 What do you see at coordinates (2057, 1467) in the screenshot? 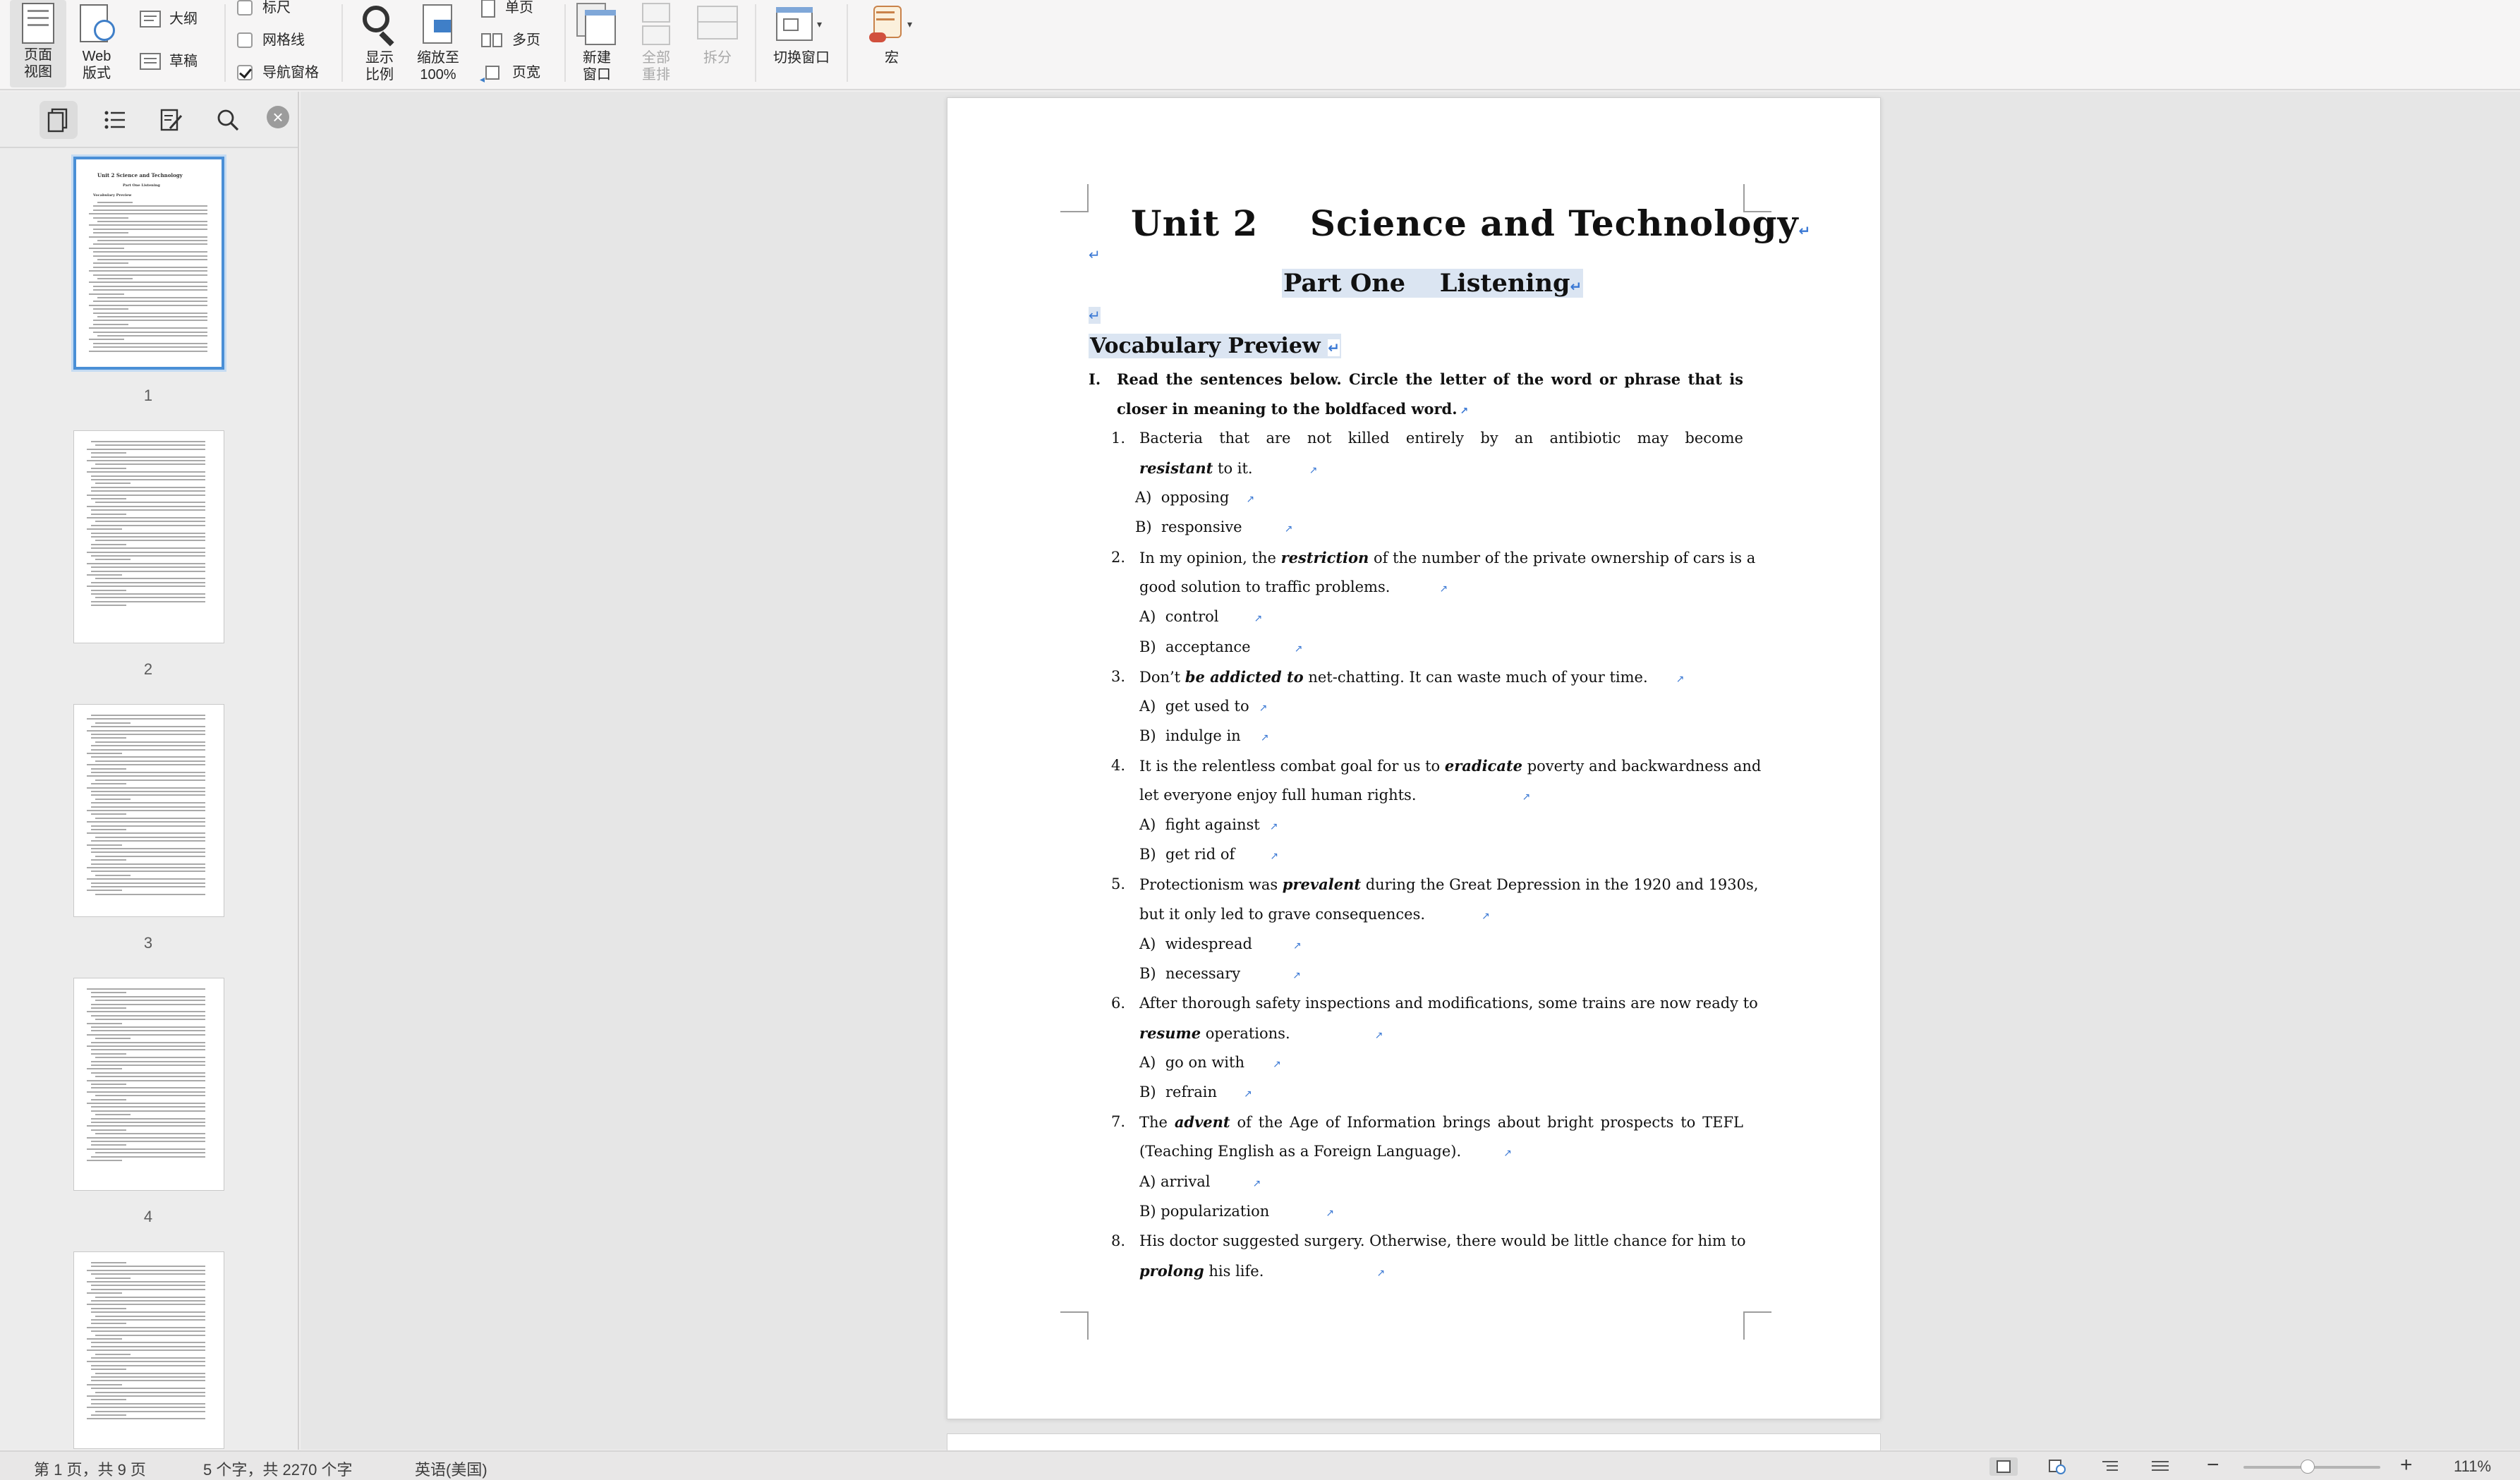
I see `web-layout-view-icon` at bounding box center [2057, 1467].